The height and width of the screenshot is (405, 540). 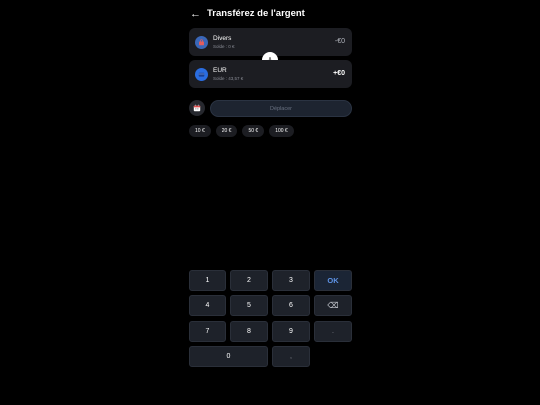 What do you see at coordinates (256, 13) in the screenshot?
I see `page-title: Transférez de l'argent` at bounding box center [256, 13].